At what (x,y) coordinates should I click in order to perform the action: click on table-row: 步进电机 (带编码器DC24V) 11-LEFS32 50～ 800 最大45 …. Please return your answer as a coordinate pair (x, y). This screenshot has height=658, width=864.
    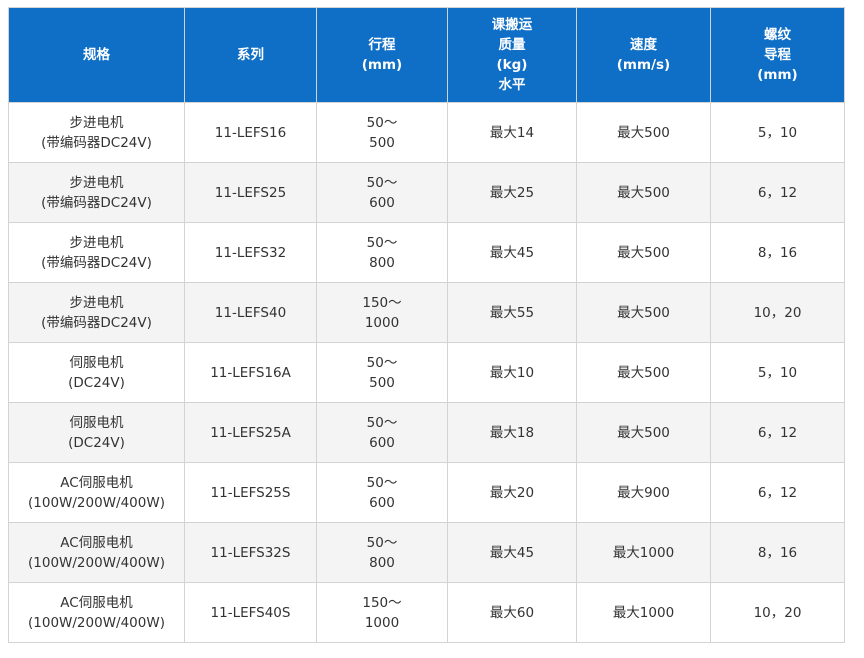
    Looking at the image, I should click on (426, 252).